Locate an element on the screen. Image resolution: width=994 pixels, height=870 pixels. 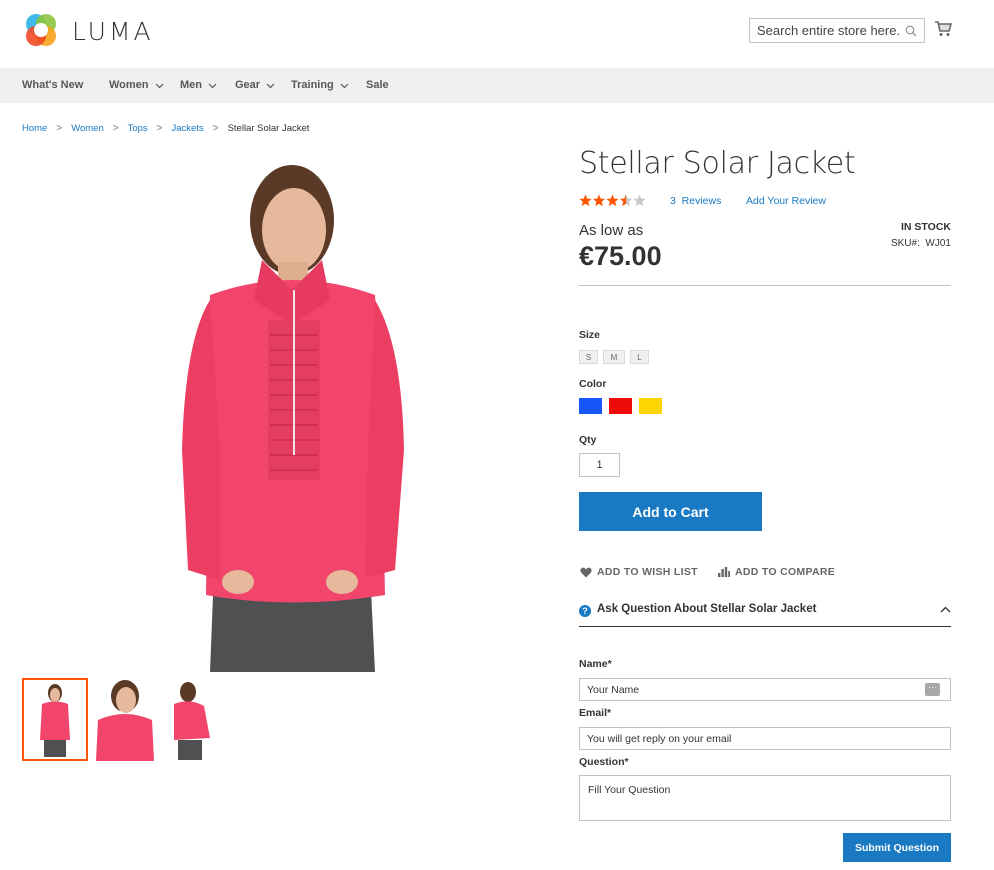
autofill-icon: ··· is located at coordinates (932, 689).